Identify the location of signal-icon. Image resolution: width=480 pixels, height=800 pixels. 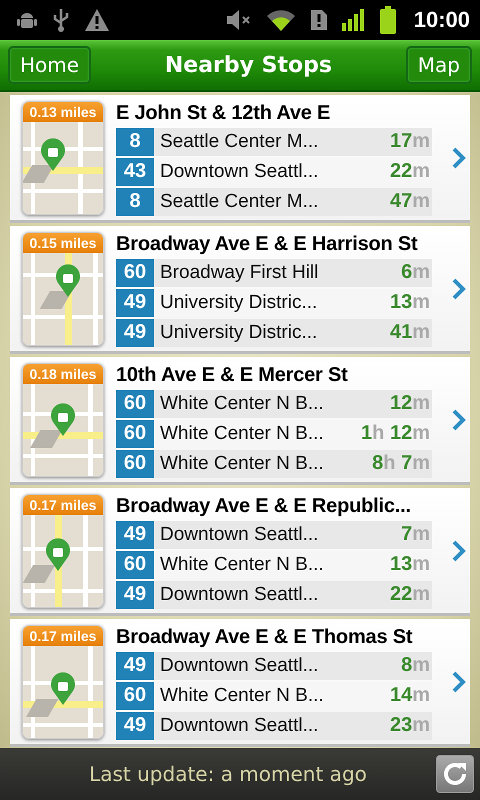
(354, 20).